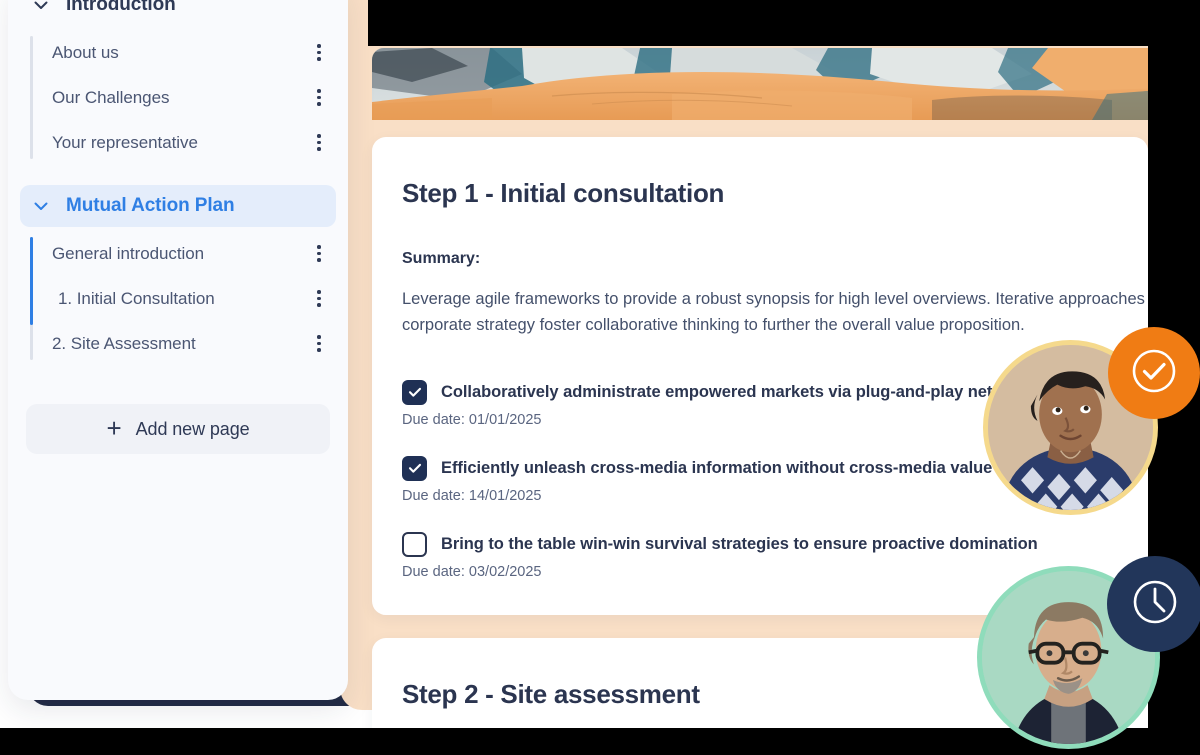 Image resolution: width=1200 pixels, height=755 pixels. Describe the element at coordinates (111, 97) in the screenshot. I see `sidebar-item-label: Our Challenges` at that location.